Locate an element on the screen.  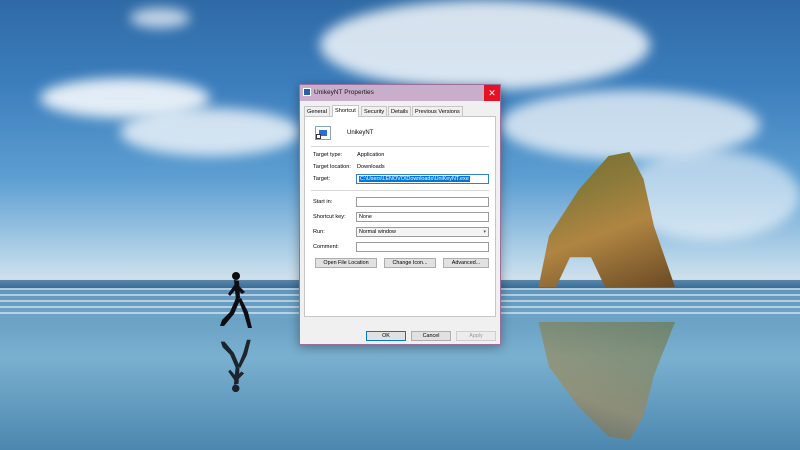
tab-security: Security is located at coordinates (374, 111).